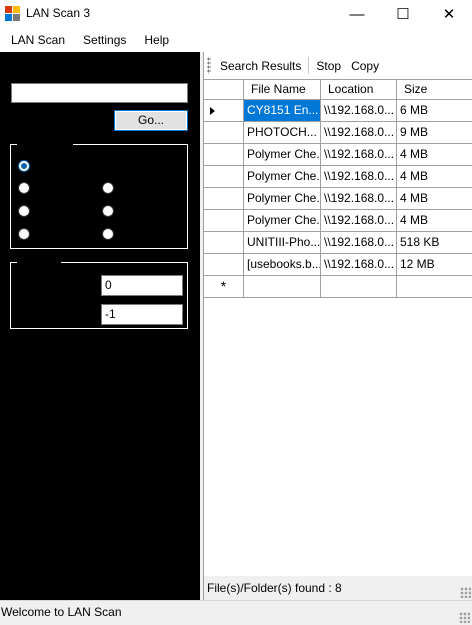  What do you see at coordinates (99, 196) in the screenshot?
I see `search-options-group` at bounding box center [99, 196].